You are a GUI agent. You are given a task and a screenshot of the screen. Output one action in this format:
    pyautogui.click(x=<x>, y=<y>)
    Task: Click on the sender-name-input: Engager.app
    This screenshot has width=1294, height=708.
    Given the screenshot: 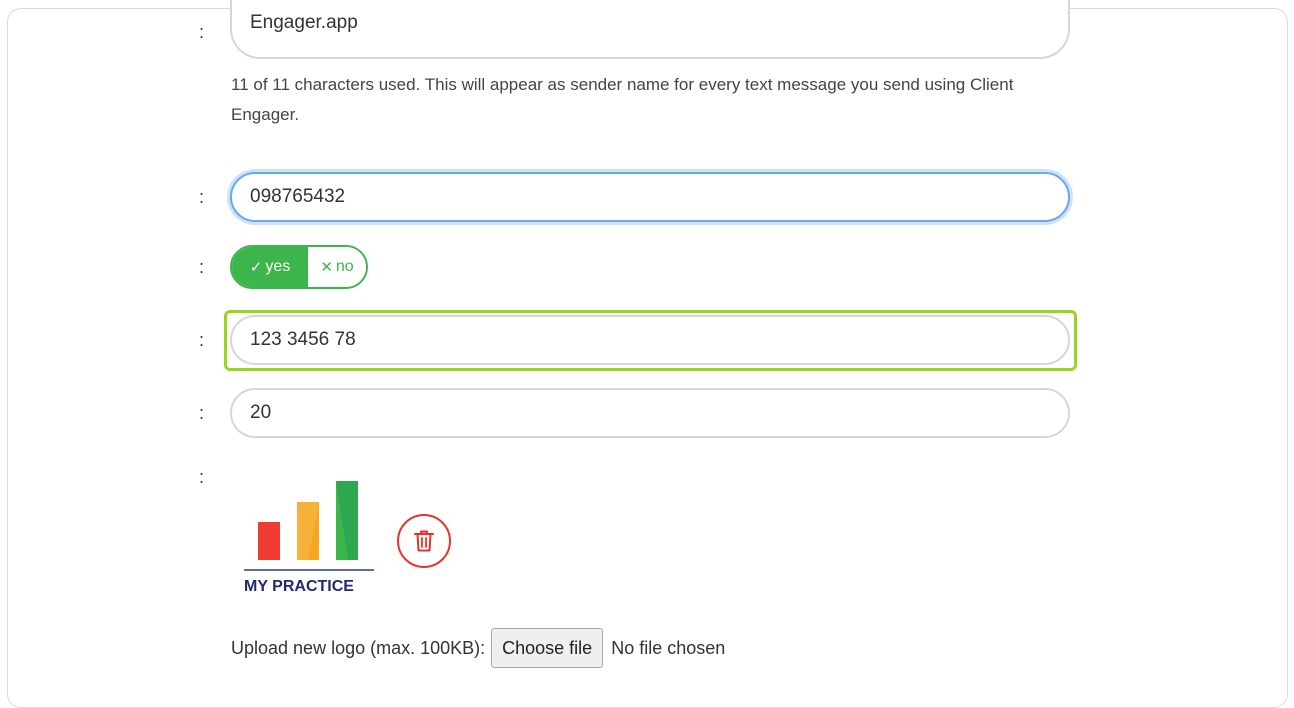 What is the action you would take?
    pyautogui.click(x=650, y=29)
    